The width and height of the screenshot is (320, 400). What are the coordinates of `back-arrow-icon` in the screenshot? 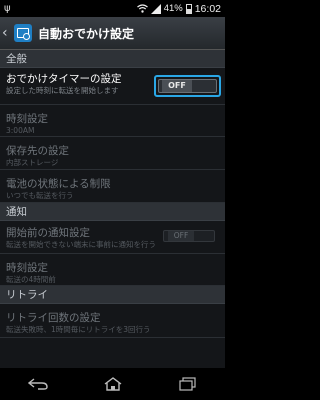 It's located at (37, 384).